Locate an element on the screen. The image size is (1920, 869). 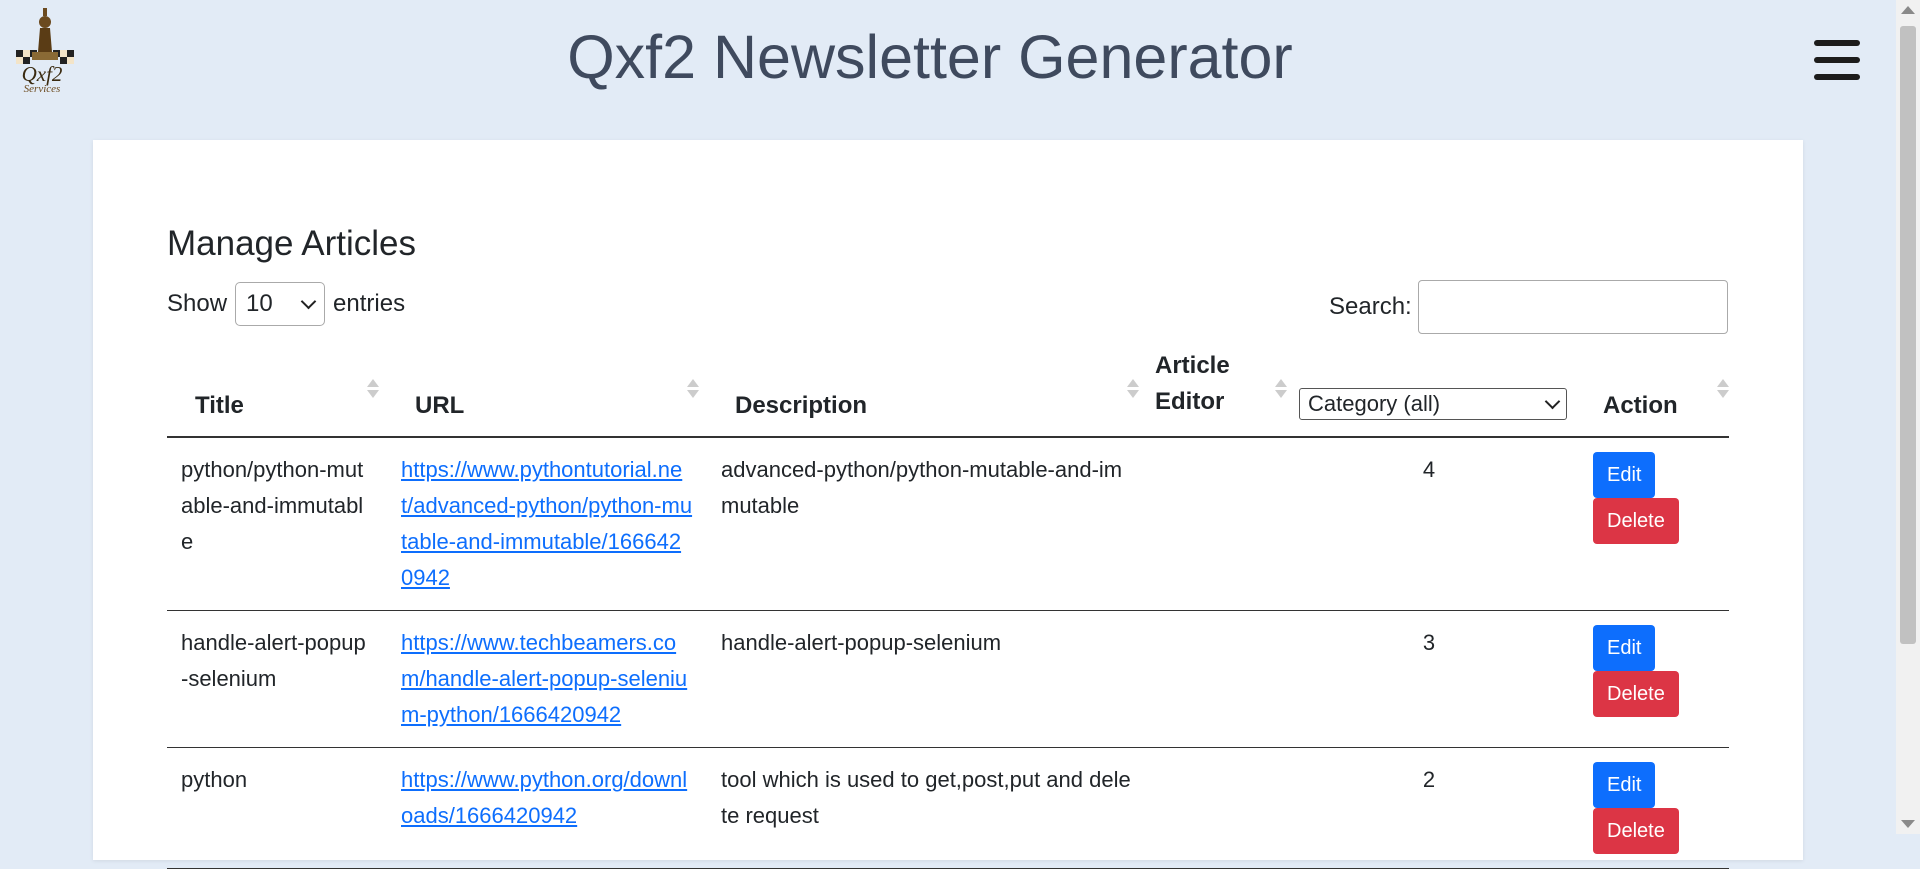
th-action: Action is located at coordinates (1654, 393).